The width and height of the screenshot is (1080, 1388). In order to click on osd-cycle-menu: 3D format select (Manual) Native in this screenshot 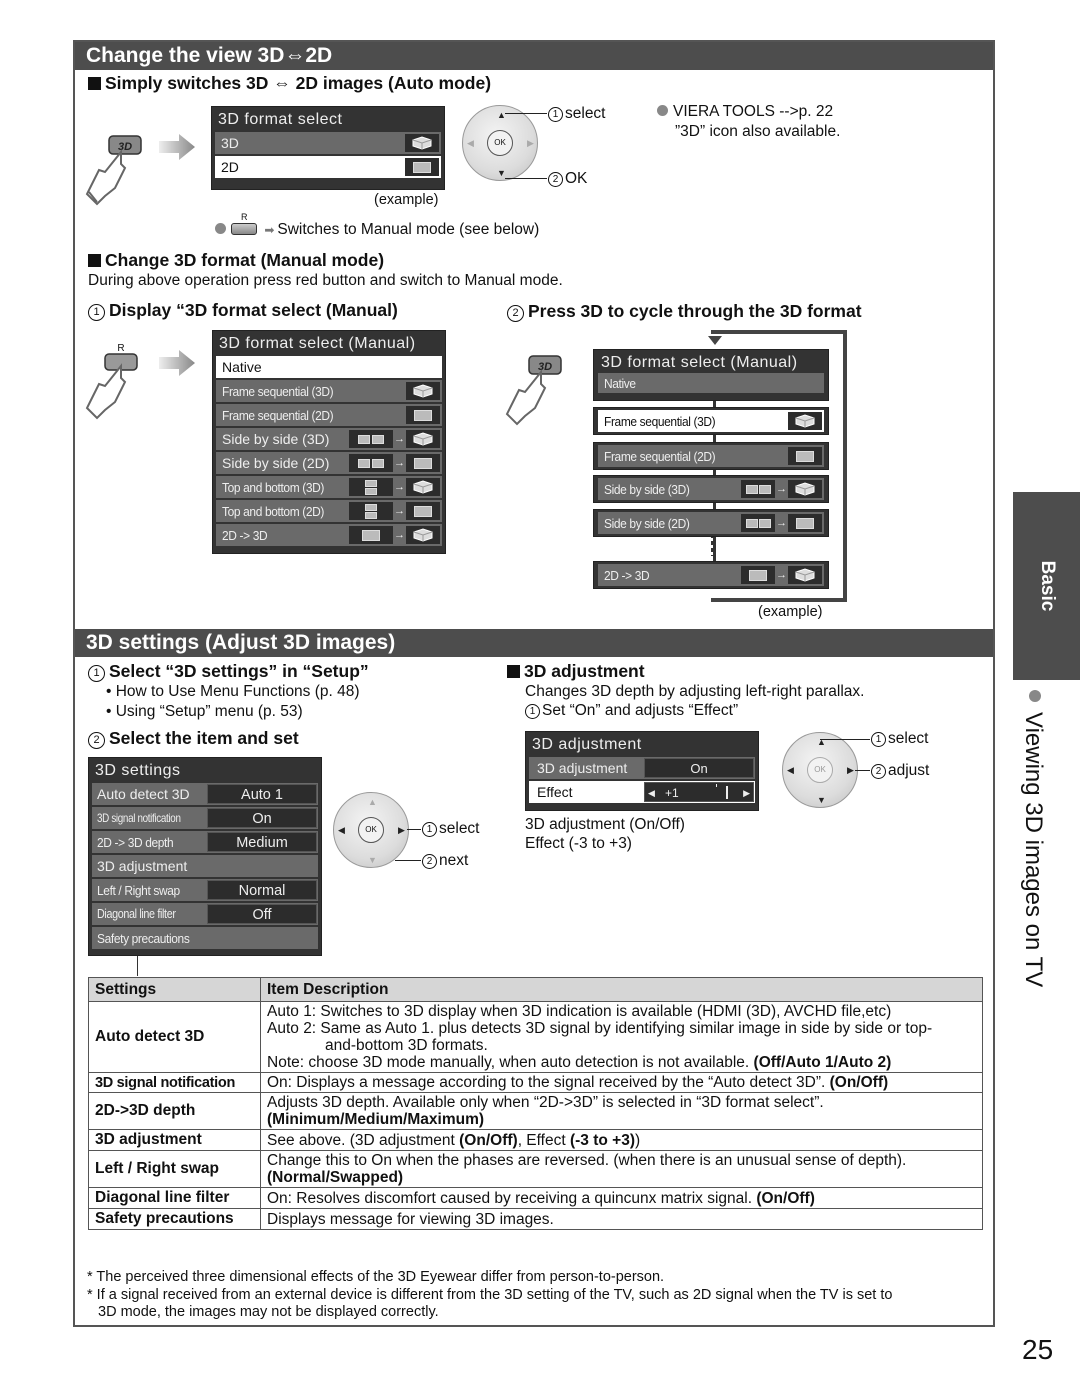, I will do `click(711, 375)`.